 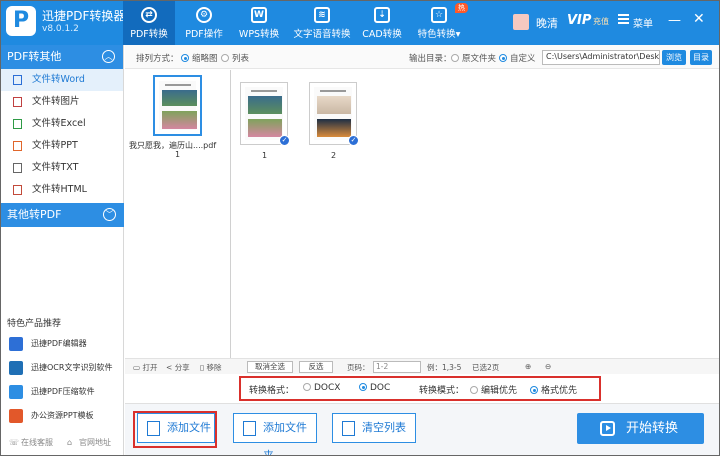 I want to click on tab-cad-convert: ⇣ CAD转换, so click(x=382, y=23).